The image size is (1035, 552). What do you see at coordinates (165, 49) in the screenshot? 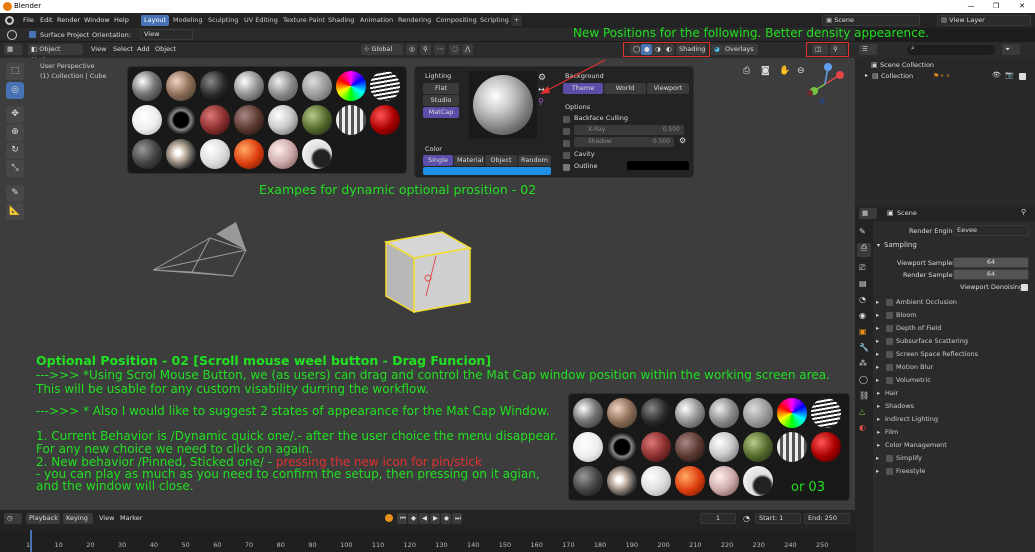
I see `object-menu: Object` at bounding box center [165, 49].